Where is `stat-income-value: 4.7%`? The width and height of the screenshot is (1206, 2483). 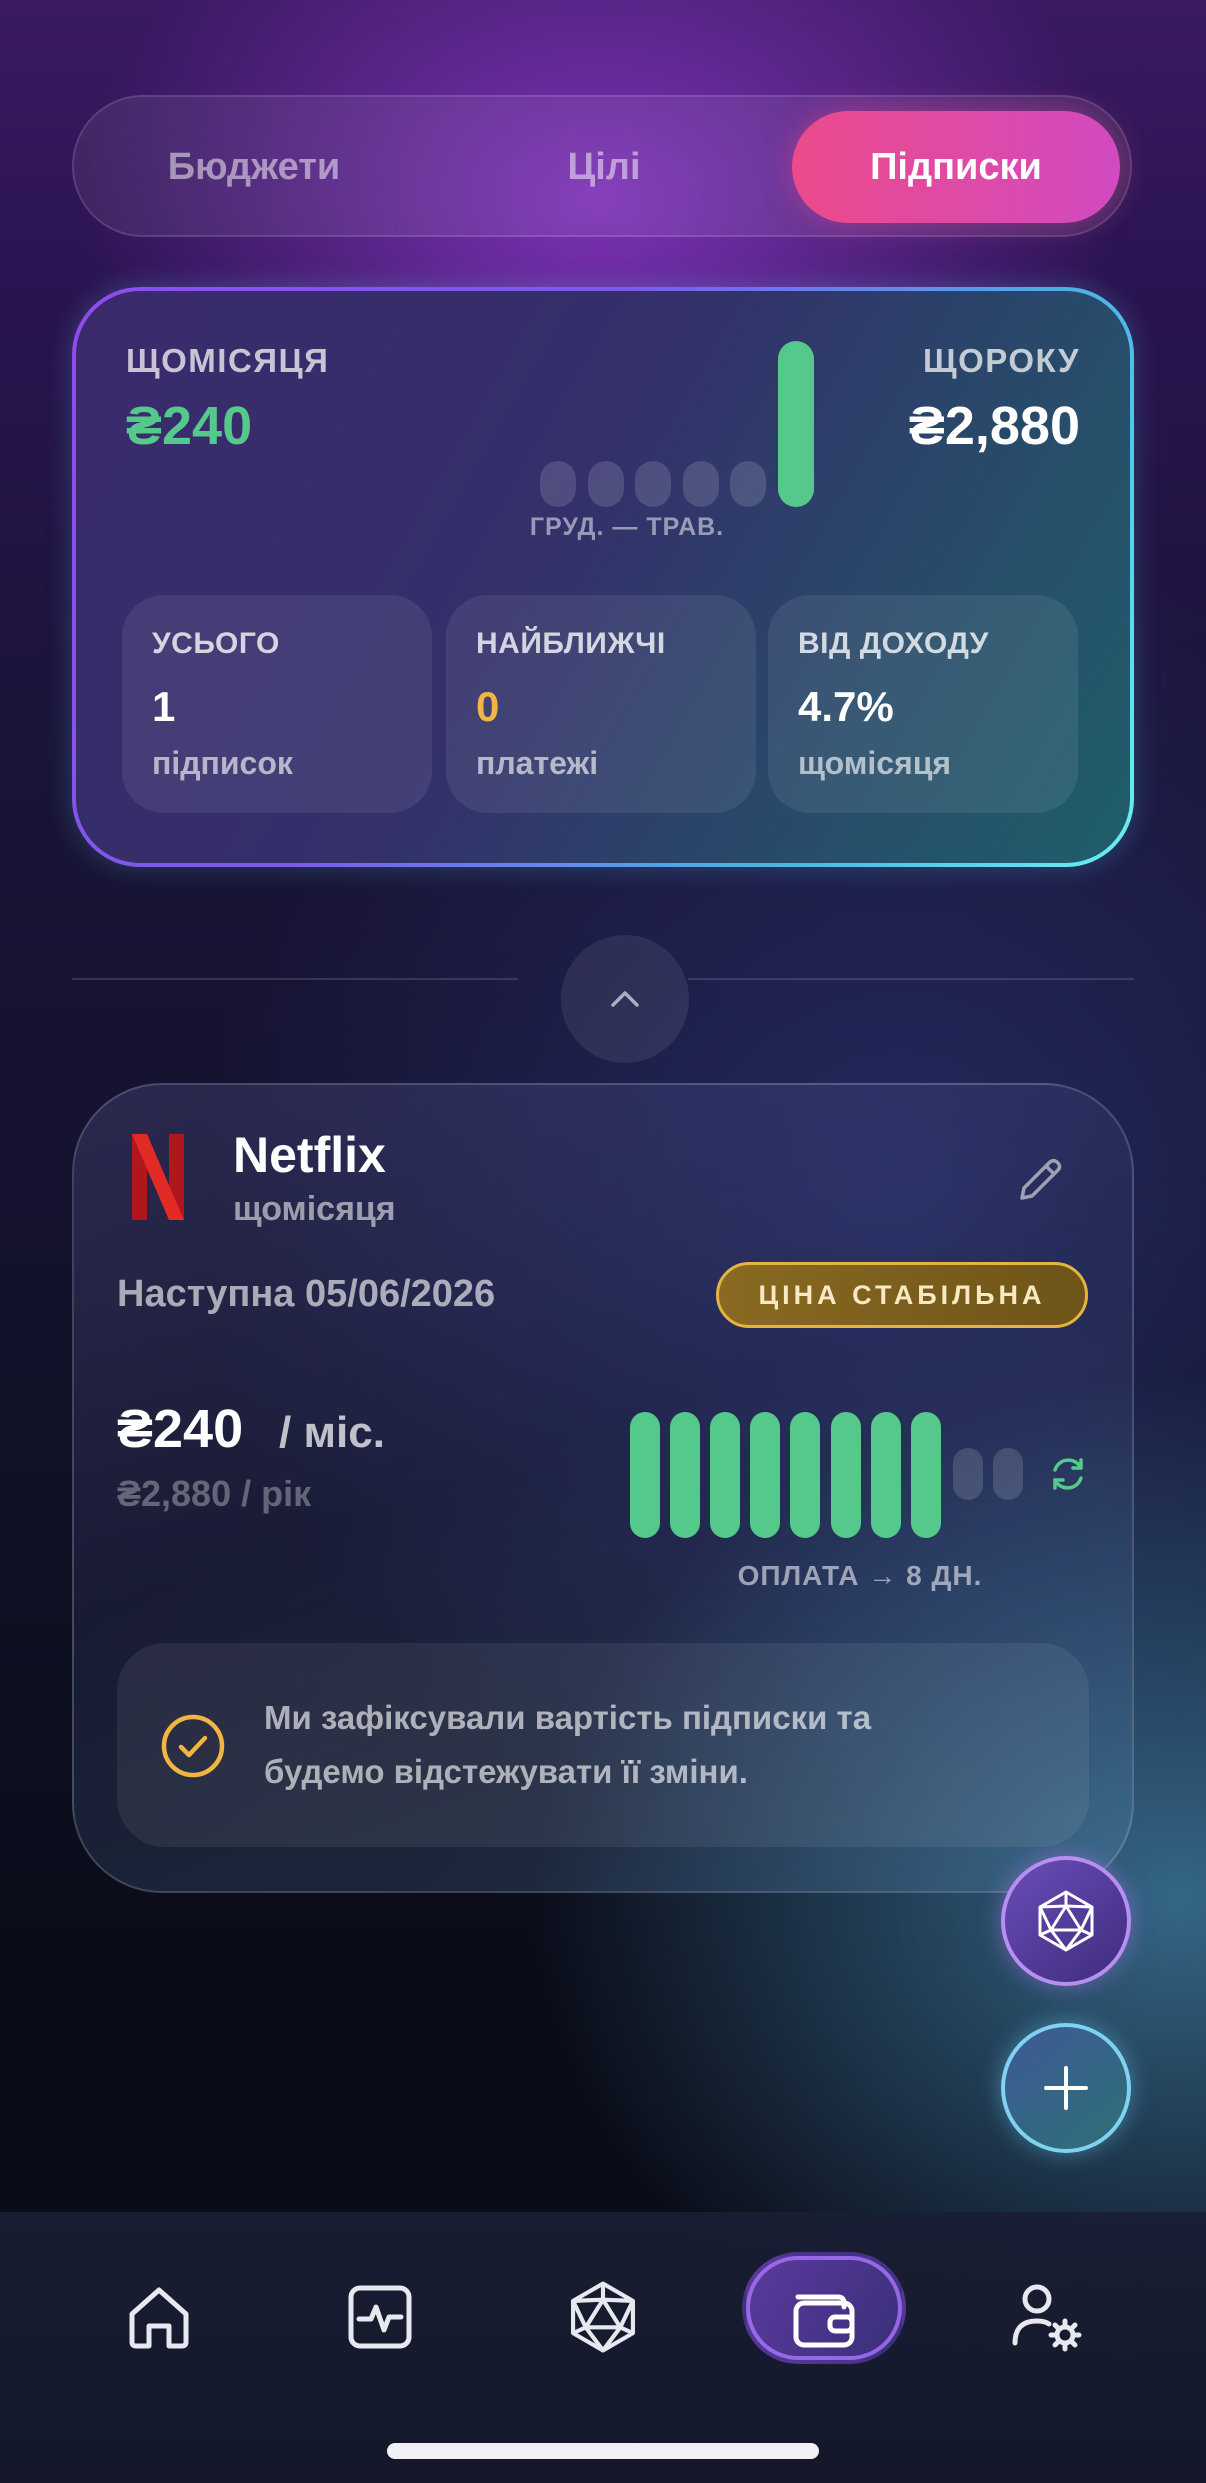
stat-income-value: 4.7% is located at coordinates (846, 706).